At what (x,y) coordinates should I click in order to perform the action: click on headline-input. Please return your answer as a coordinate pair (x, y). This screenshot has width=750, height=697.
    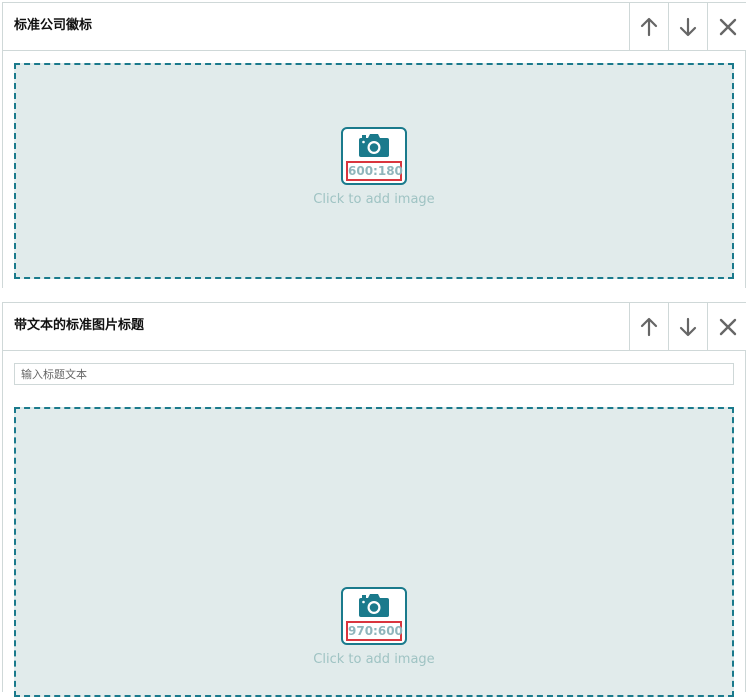
    Looking at the image, I should click on (374, 374).